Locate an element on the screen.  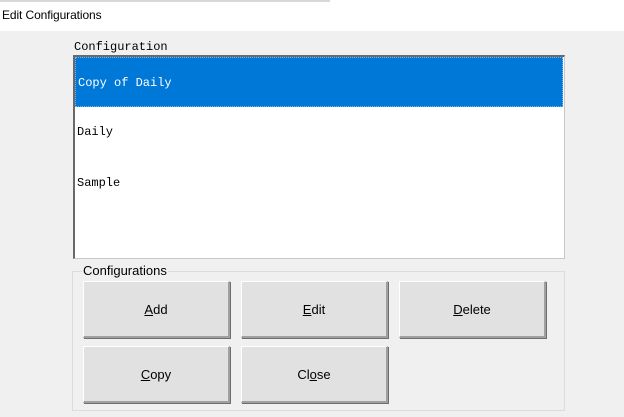
title-bar: Edit Configurations is located at coordinates (312, 15).